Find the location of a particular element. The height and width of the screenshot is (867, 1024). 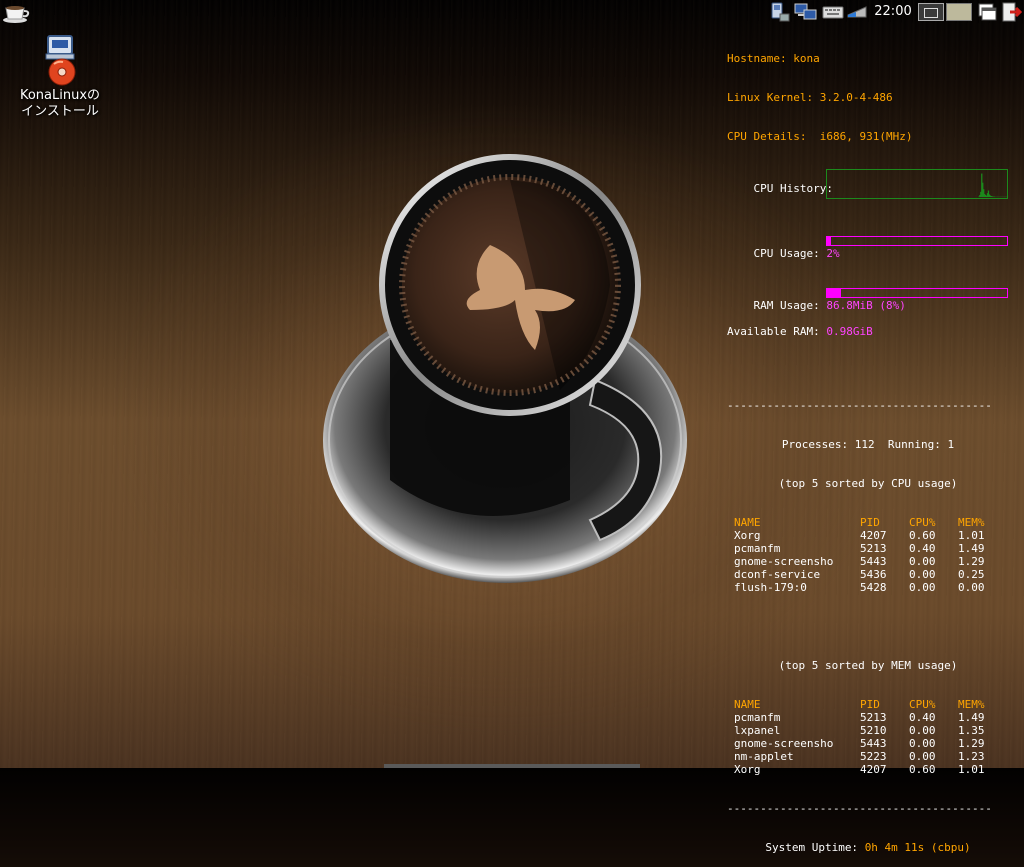

kernel-row: Linux Kernel: 3.2.0-4-486 is located at coordinates (872, 97).